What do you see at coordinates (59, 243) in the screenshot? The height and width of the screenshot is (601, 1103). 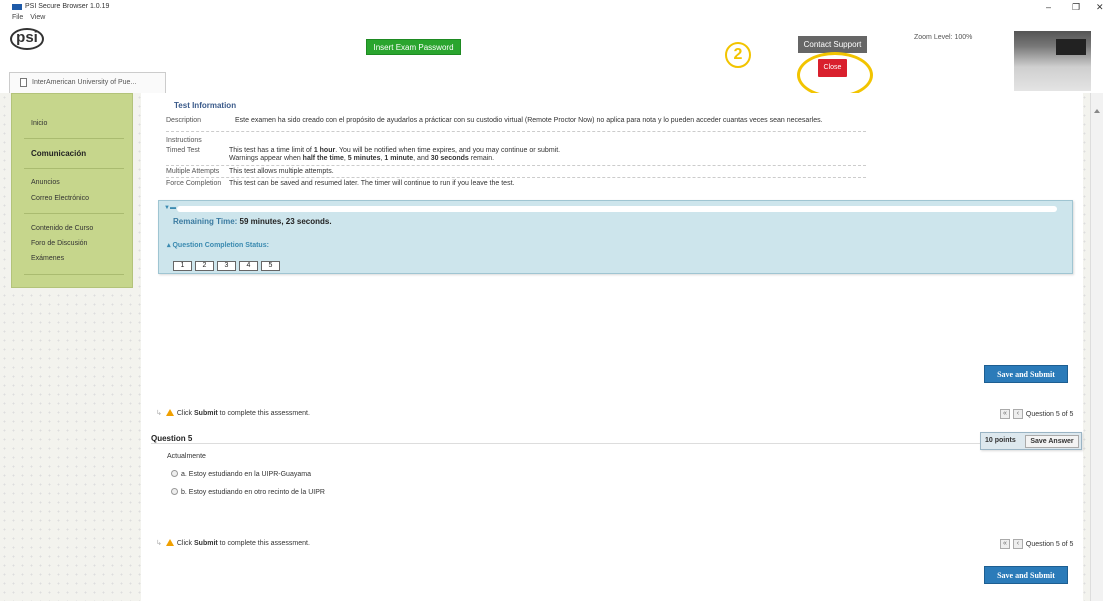 I see `sidebar-item-foro: Foro de Discusión` at bounding box center [59, 243].